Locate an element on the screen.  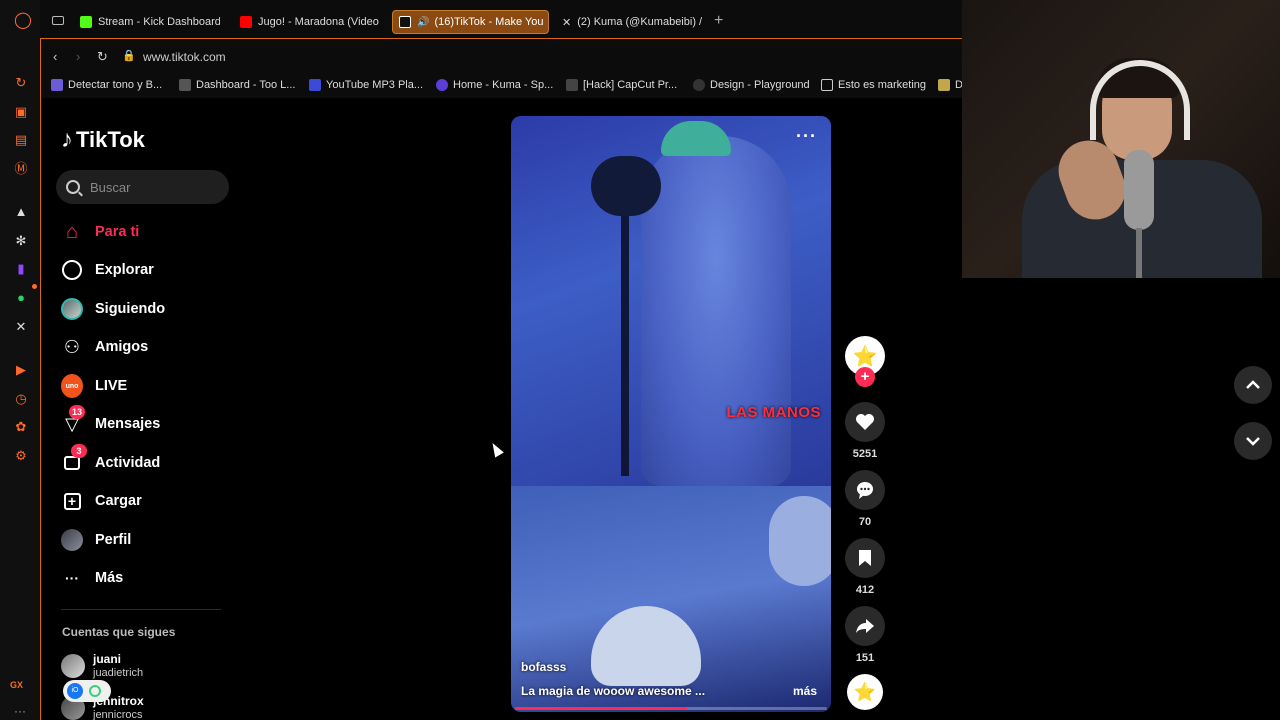
tab-switcher-icon is located at coordinates (58, 20).